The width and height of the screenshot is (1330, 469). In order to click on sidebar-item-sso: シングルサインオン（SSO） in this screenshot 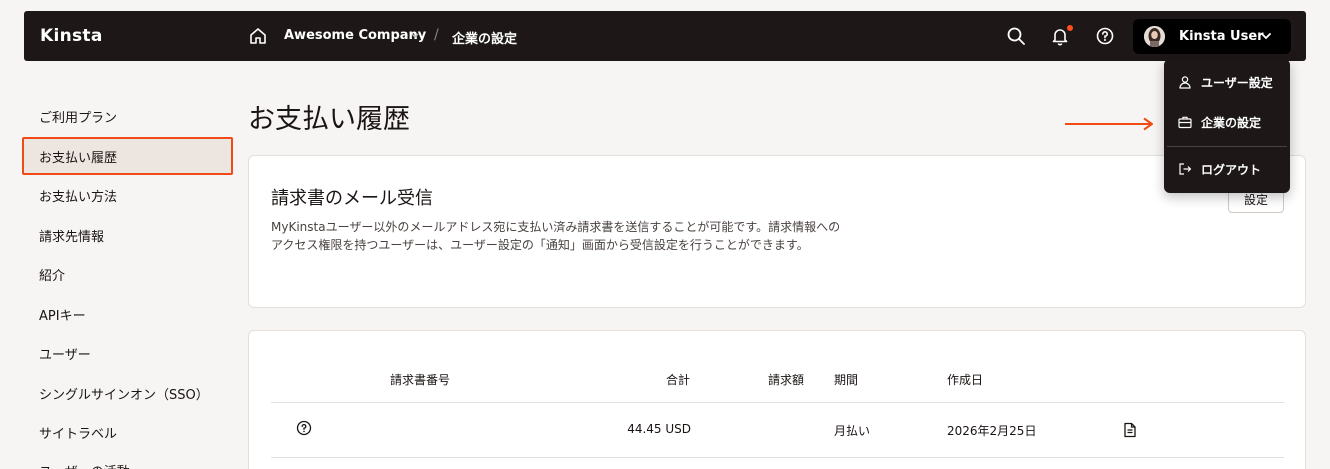, I will do `click(124, 393)`.